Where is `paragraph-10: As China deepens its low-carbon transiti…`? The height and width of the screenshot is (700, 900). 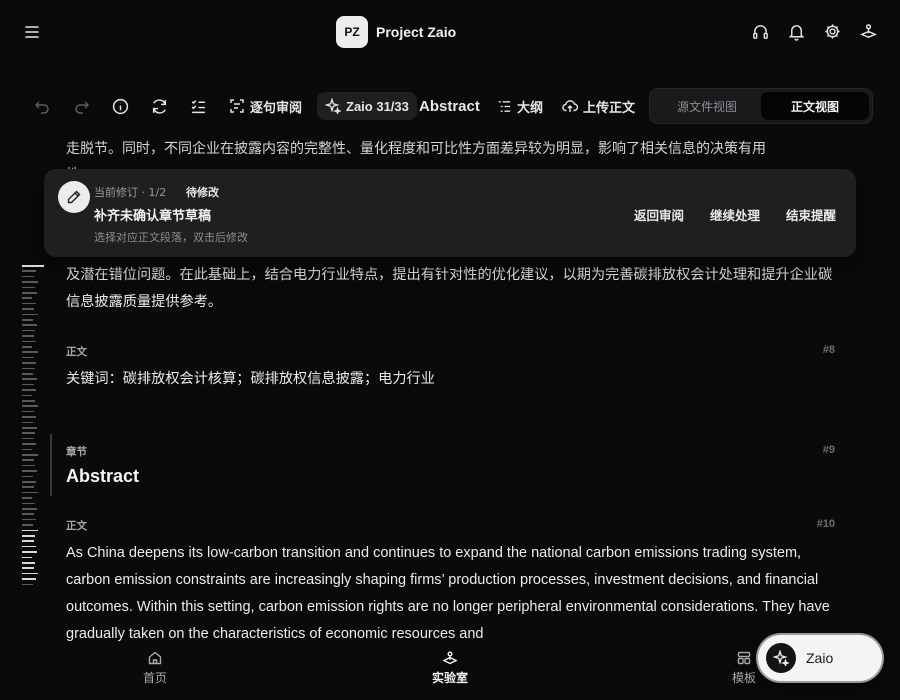 paragraph-10: As China deepens its low-carbon transiti… is located at coordinates (451, 592).